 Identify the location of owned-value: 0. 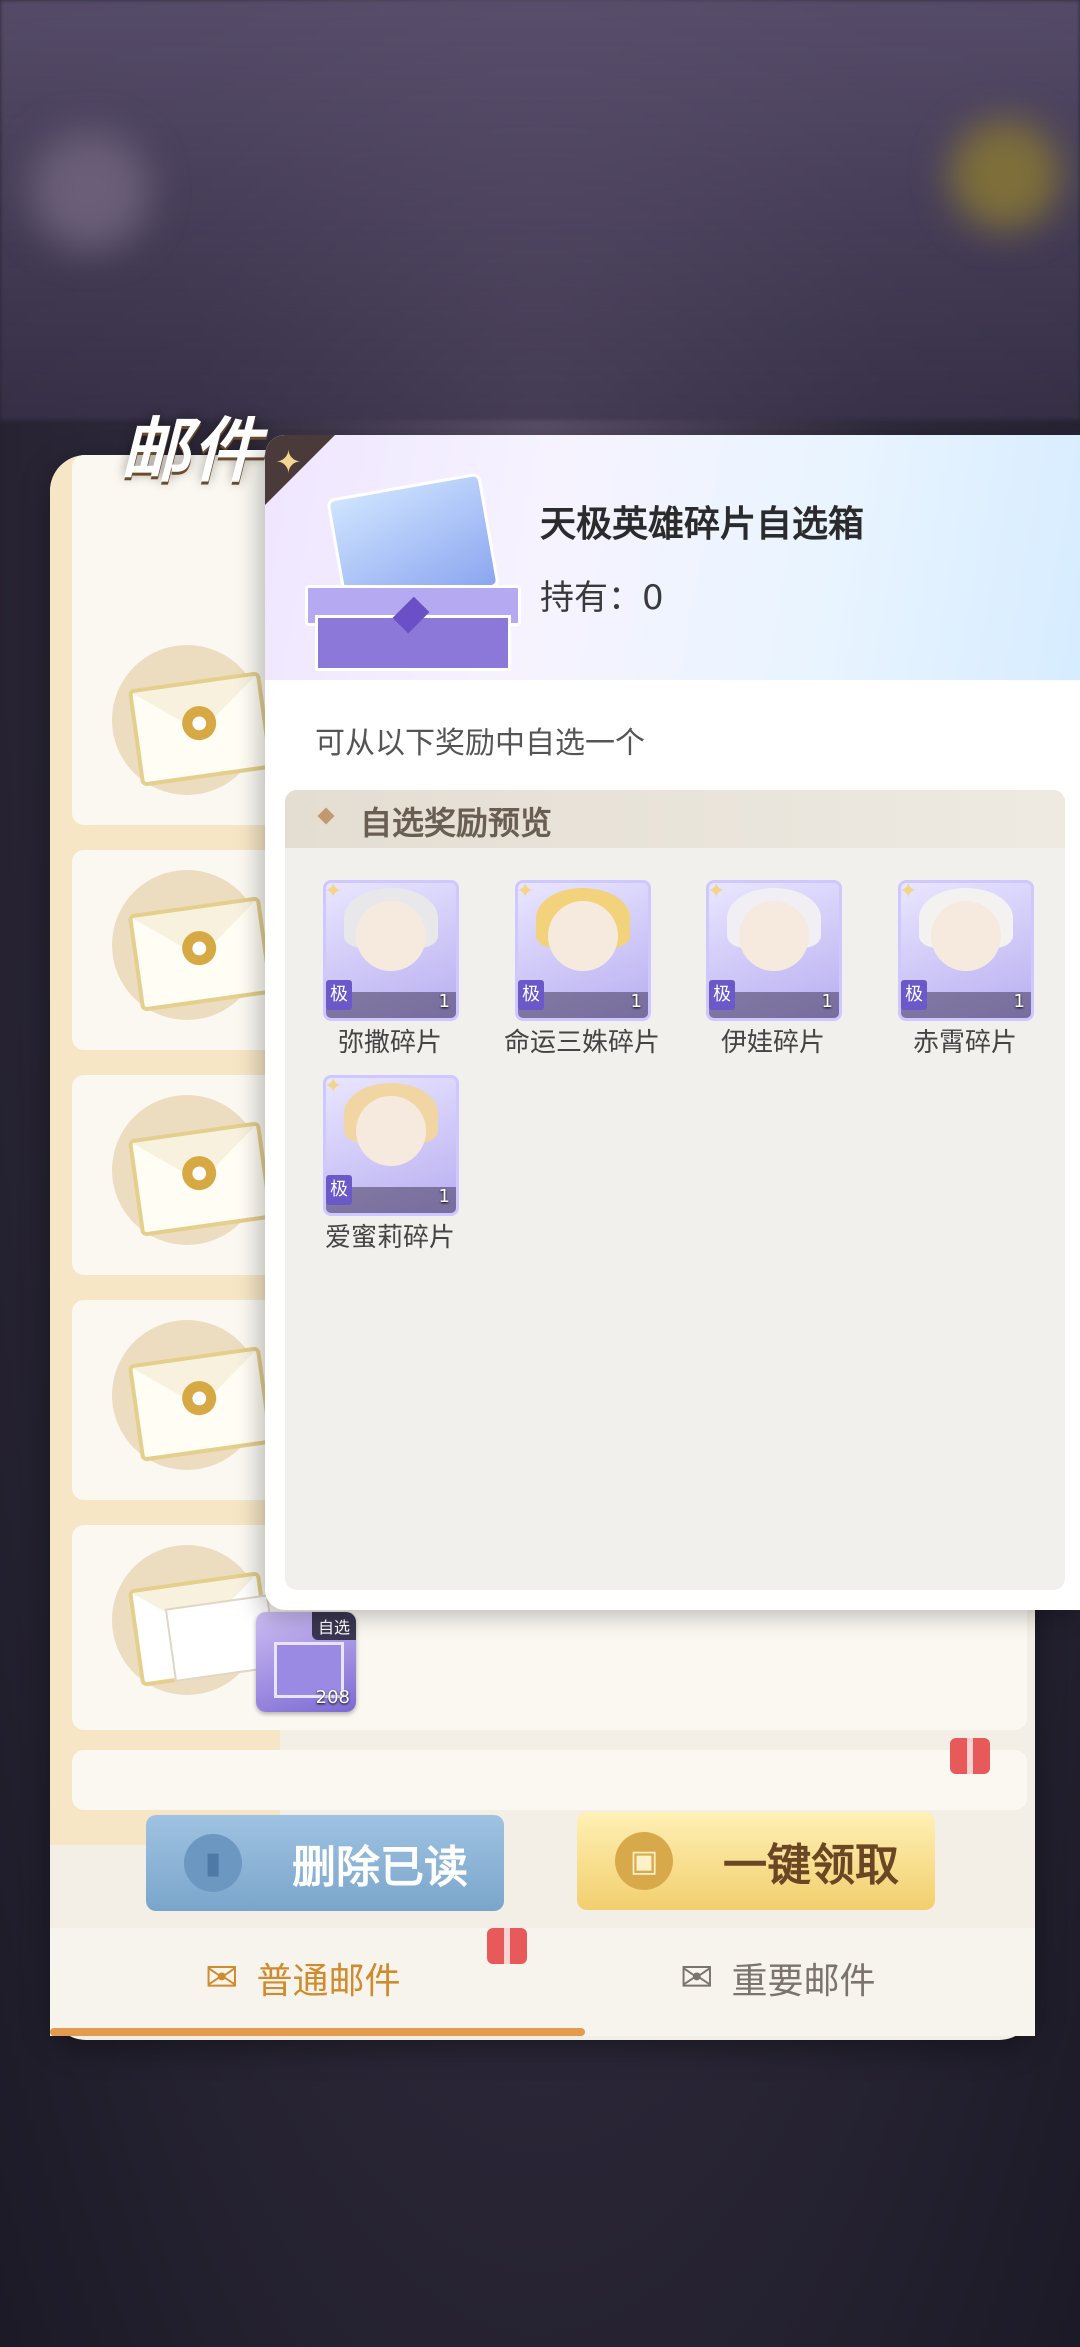
(653, 598).